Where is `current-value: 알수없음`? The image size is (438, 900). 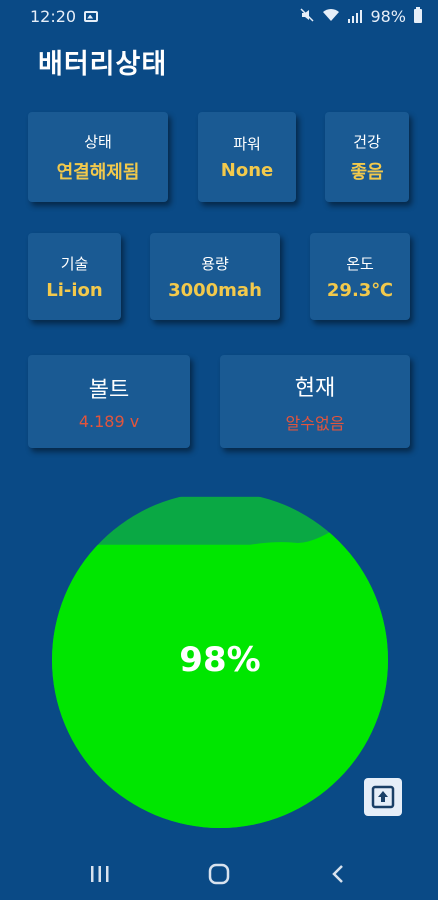
current-value: 알수없음 is located at coordinates (315, 423).